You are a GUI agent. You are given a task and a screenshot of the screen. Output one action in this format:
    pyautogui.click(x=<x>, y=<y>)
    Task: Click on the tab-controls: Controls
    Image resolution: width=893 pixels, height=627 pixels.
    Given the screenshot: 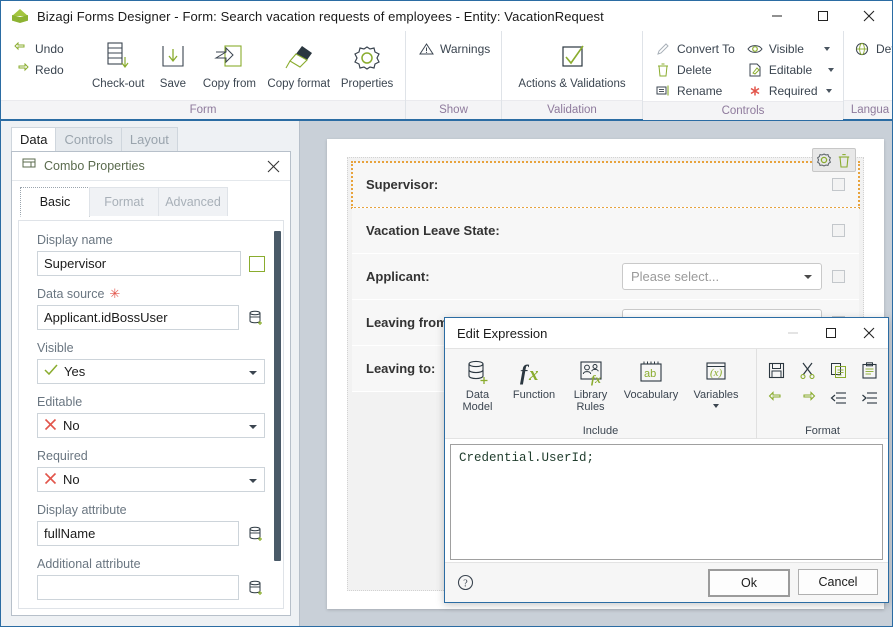 What is the action you would take?
    pyautogui.click(x=88, y=139)
    